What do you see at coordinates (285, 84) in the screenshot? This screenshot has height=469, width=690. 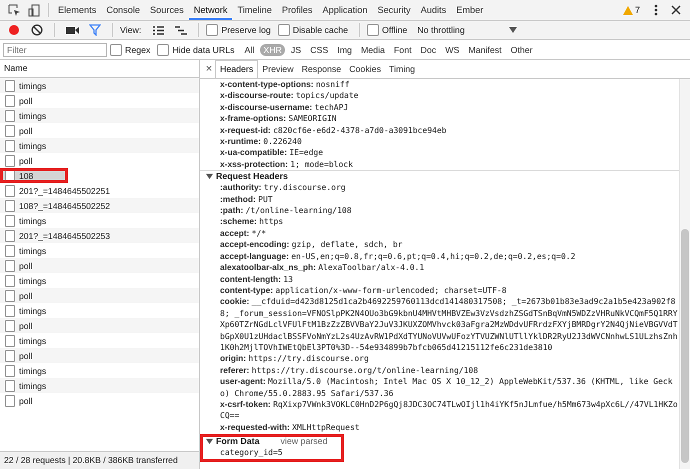 I see `header-line: x-content-type-options: nosniff` at bounding box center [285, 84].